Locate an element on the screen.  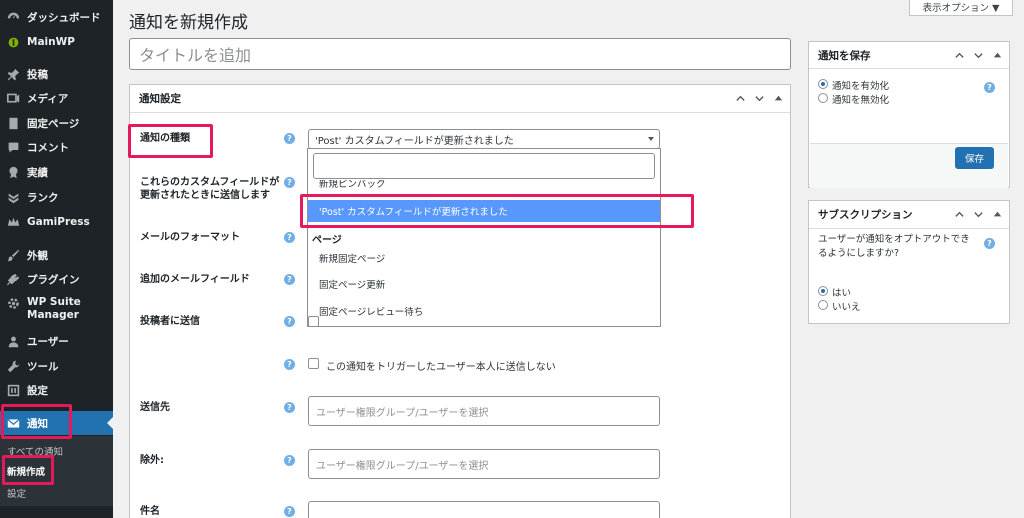
menu-item-gamipress: GamiPress is located at coordinates (56, 222).